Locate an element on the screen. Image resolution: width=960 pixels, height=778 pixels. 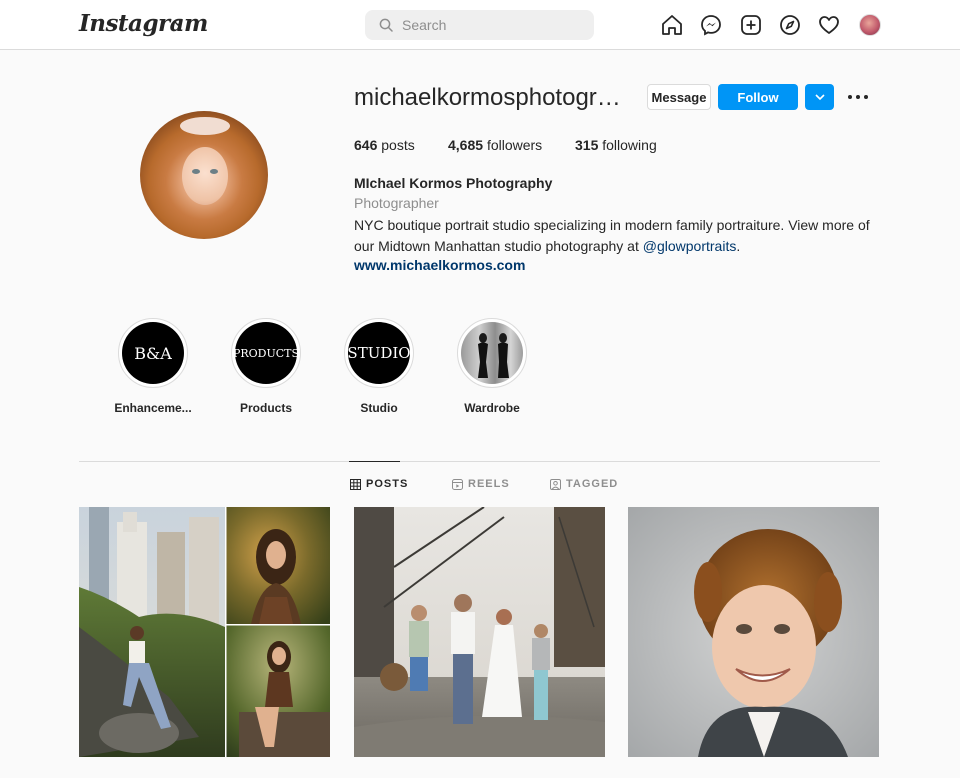
message-button: Message is located at coordinates (679, 97).